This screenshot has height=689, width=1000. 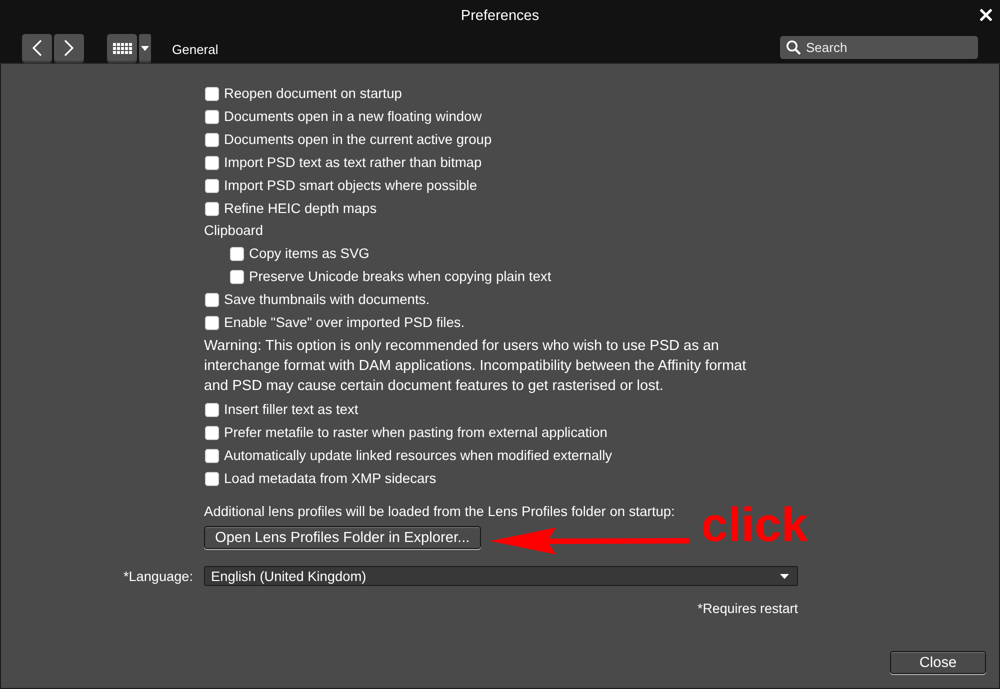 I want to click on annotation-text: click, so click(x=754, y=526).